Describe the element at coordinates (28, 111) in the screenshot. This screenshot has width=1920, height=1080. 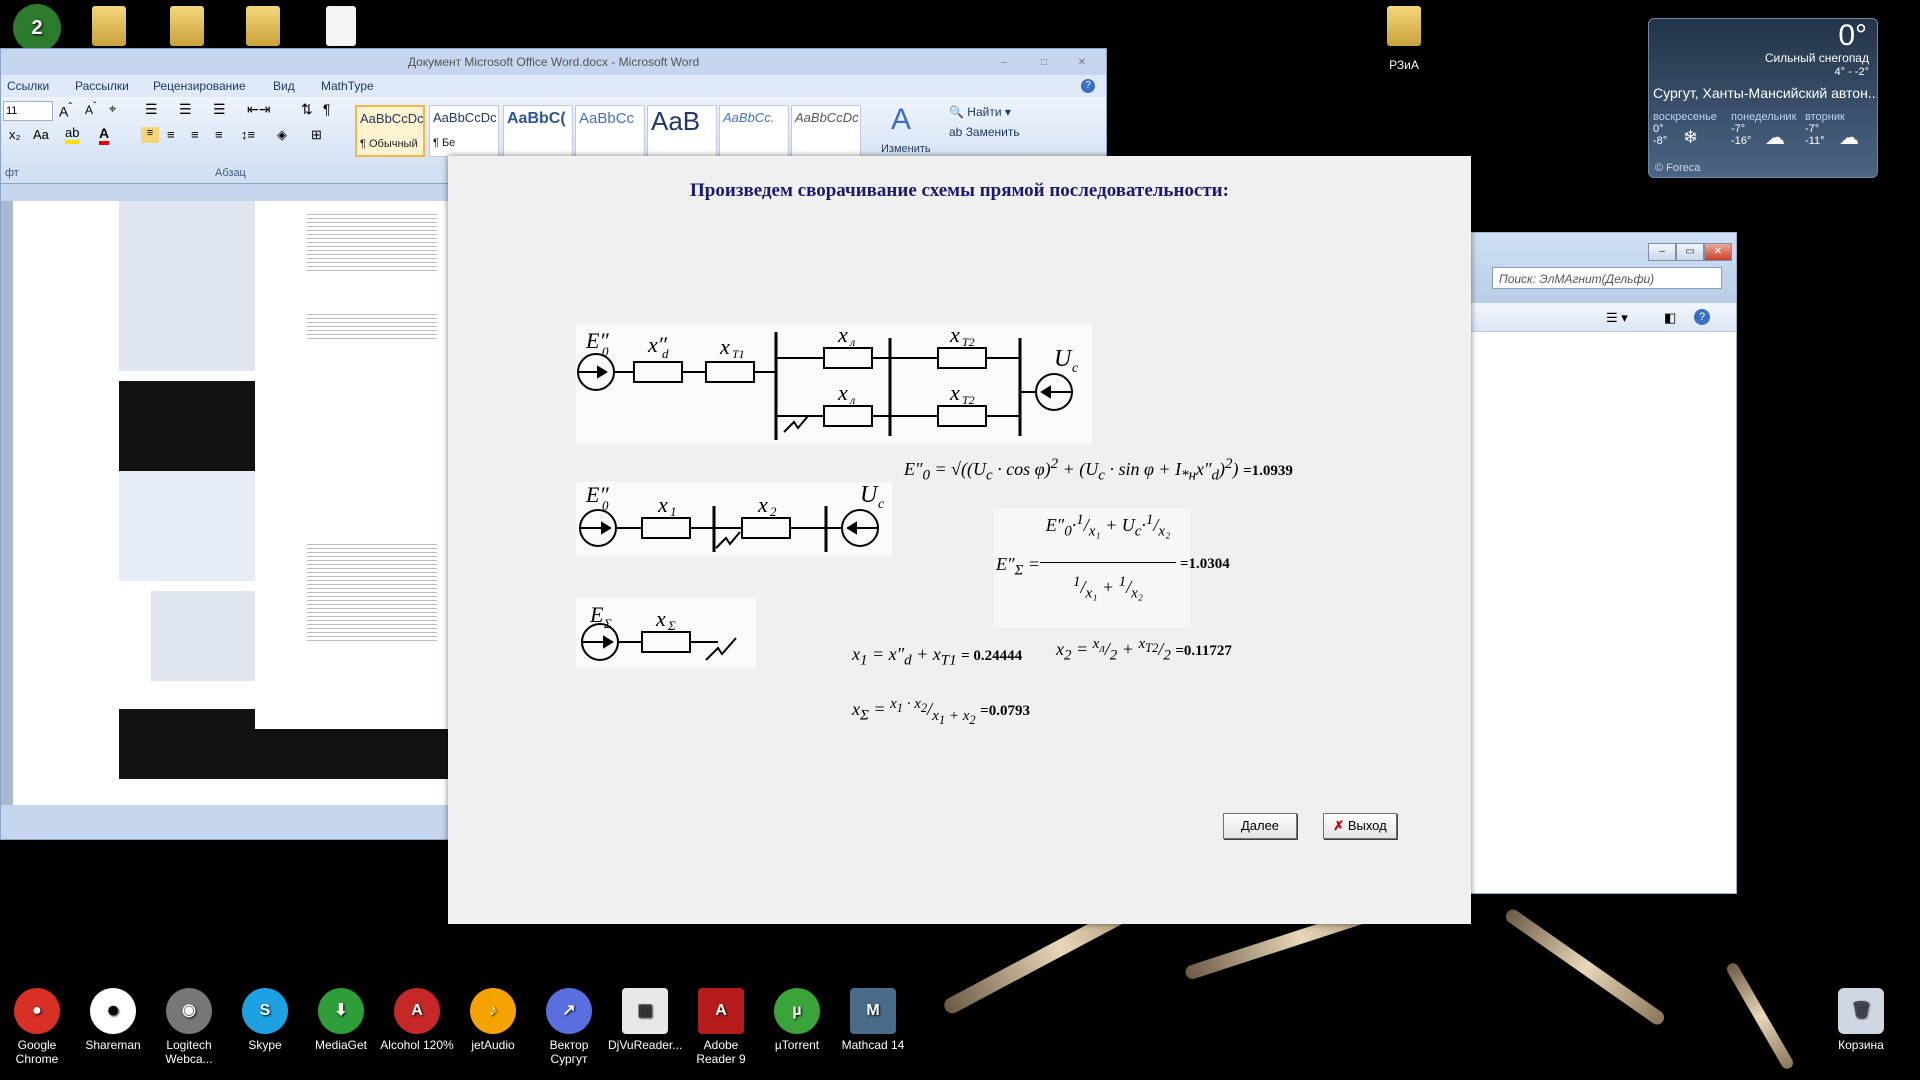
I see `font-size-box: 11` at that location.